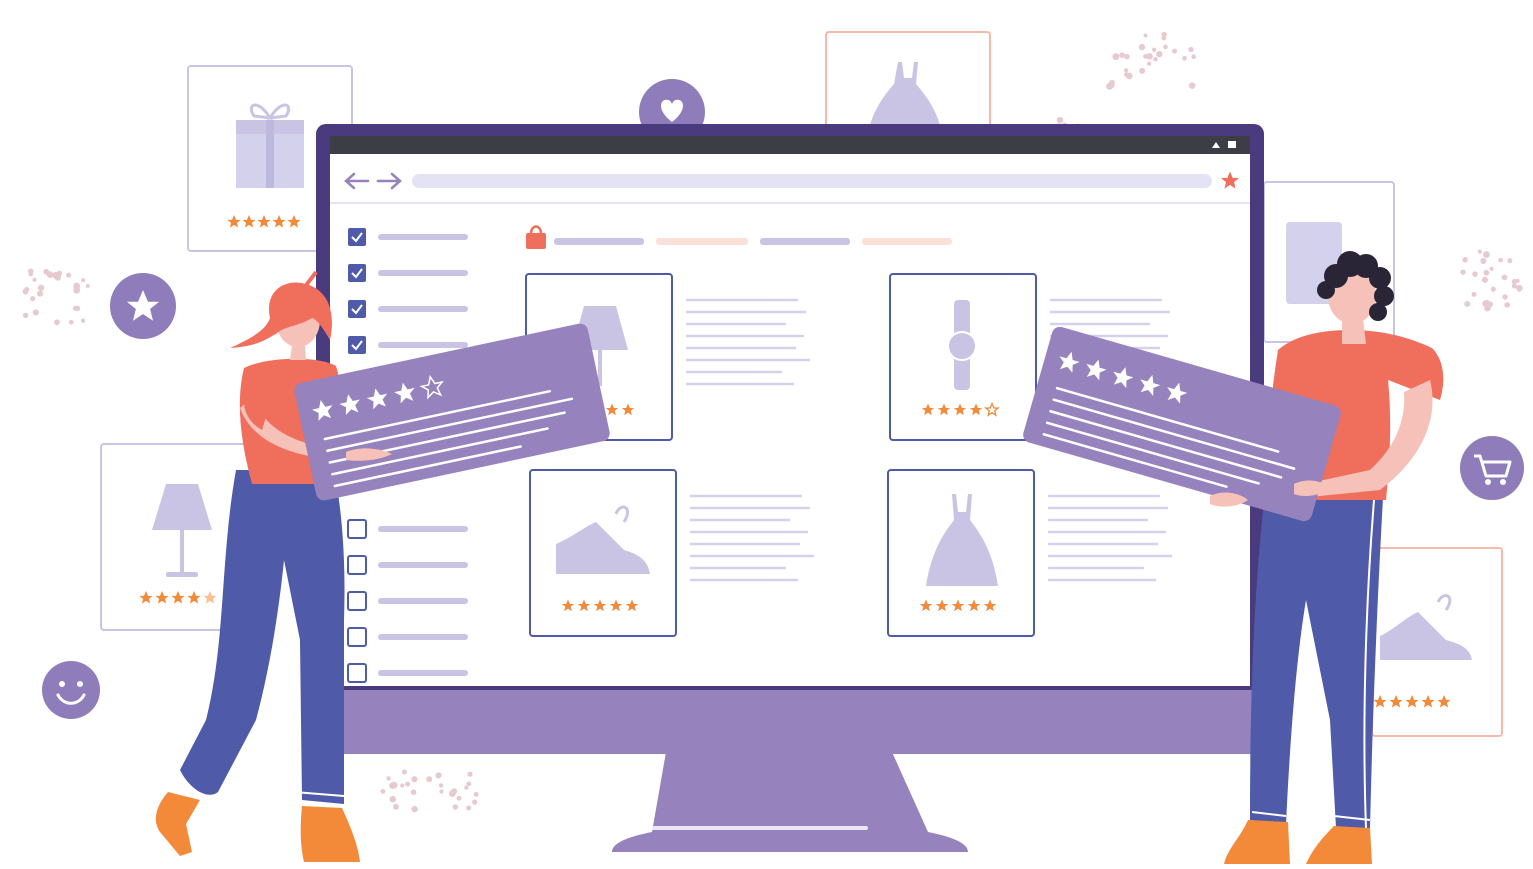 The image size is (1533, 869). I want to click on address-bar, so click(812, 181).